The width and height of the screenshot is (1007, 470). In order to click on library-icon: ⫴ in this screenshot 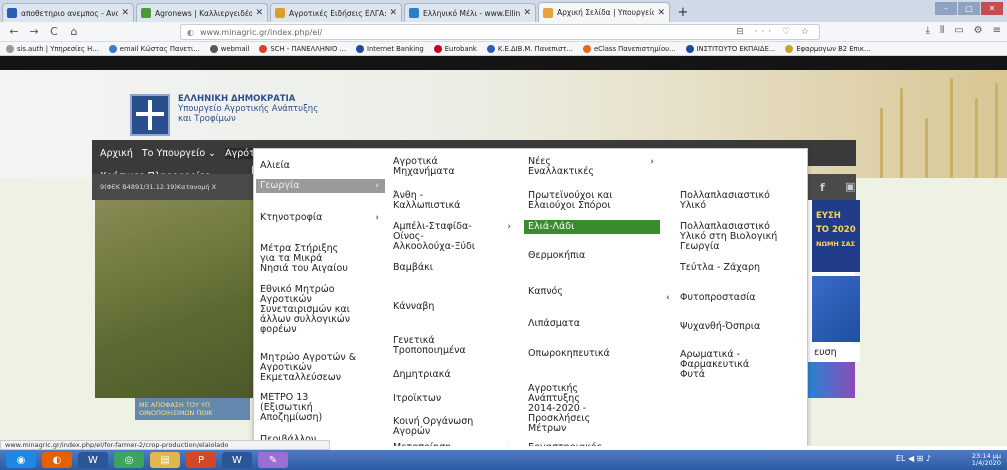, I will do `click(942, 30)`.